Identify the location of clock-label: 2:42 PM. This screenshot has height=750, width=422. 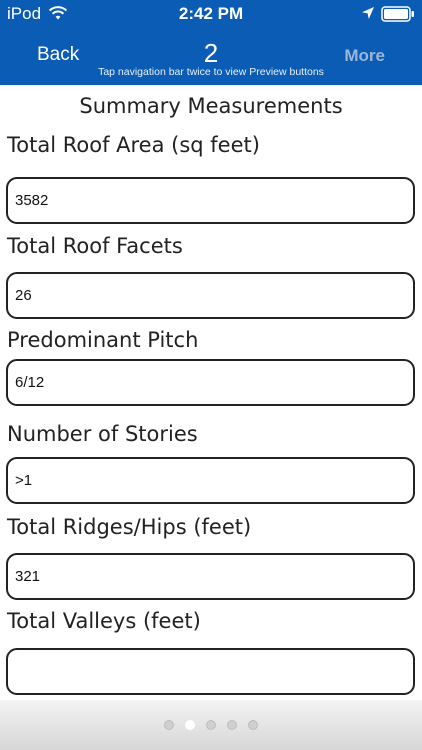
(211, 13).